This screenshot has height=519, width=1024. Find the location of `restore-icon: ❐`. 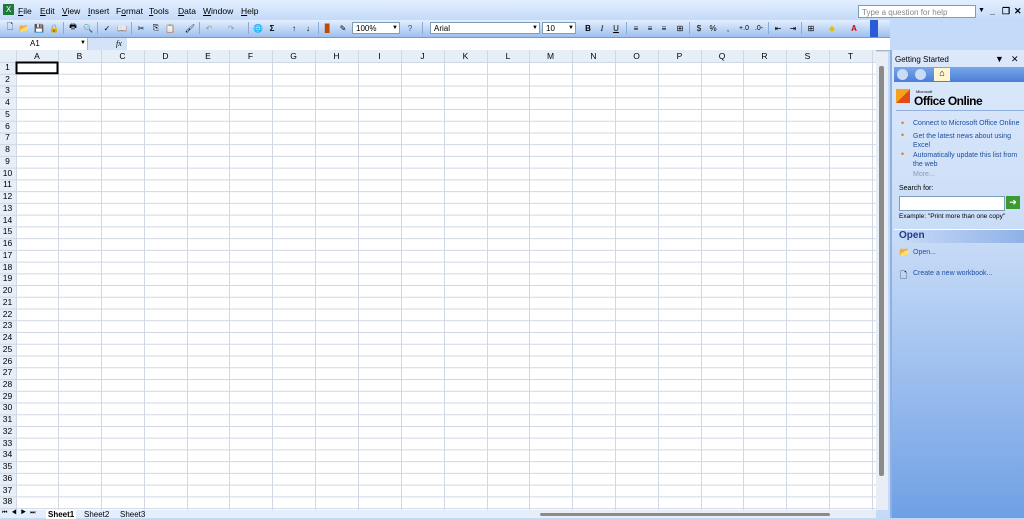

restore-icon: ❐ is located at coordinates (1006, 11).